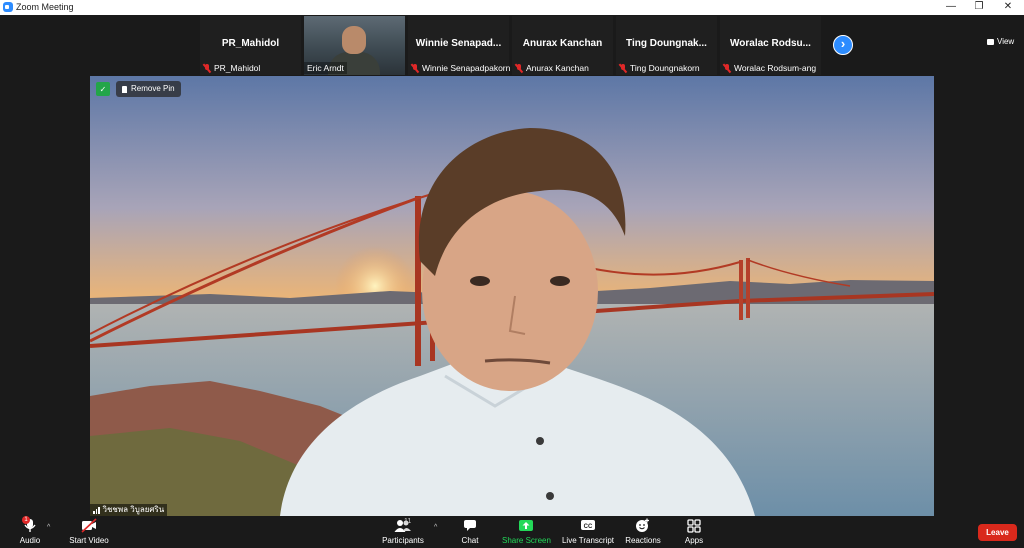 Image resolution: width=1024 pixels, height=548 pixels. I want to click on participant-tile: Ting Doungnak... Ting Doungnakorn, so click(666, 45).